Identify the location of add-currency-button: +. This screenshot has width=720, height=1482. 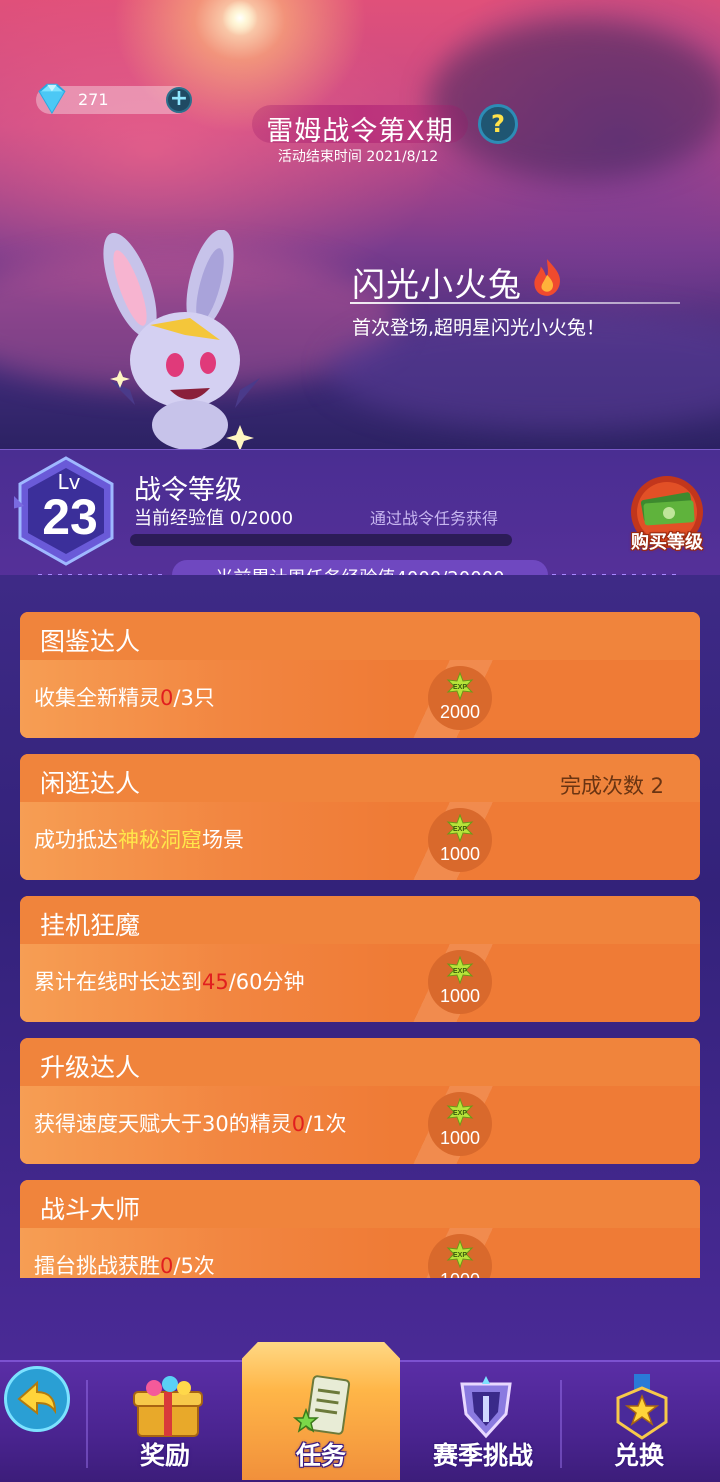
(179, 100).